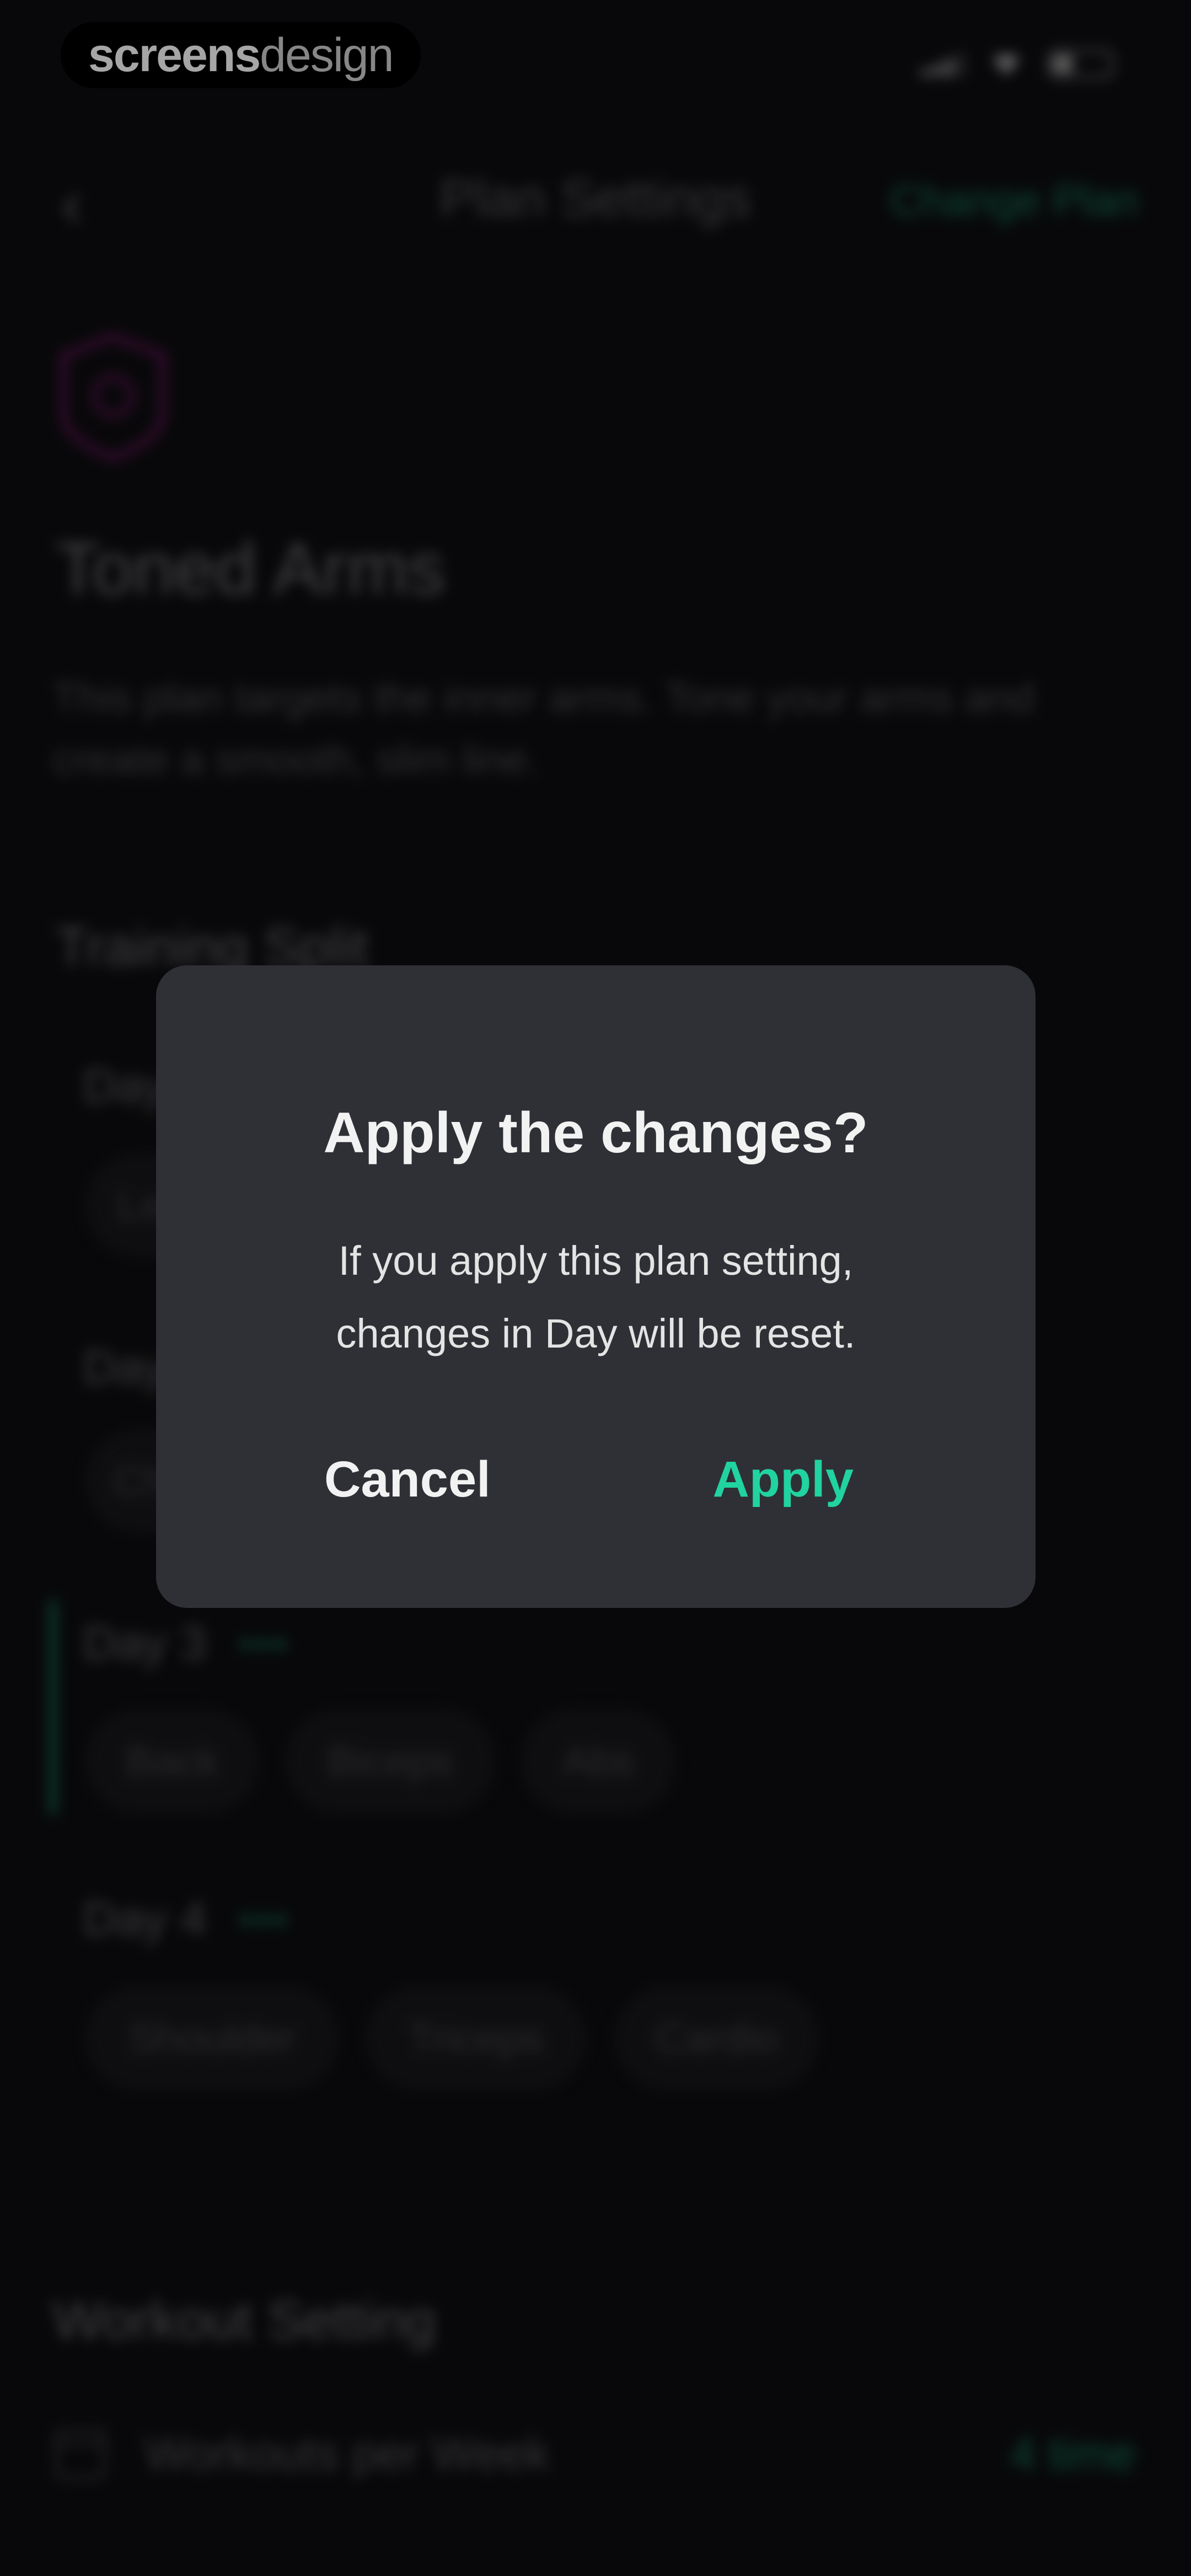  I want to click on cancel-button: Cancel, so click(407, 1480).